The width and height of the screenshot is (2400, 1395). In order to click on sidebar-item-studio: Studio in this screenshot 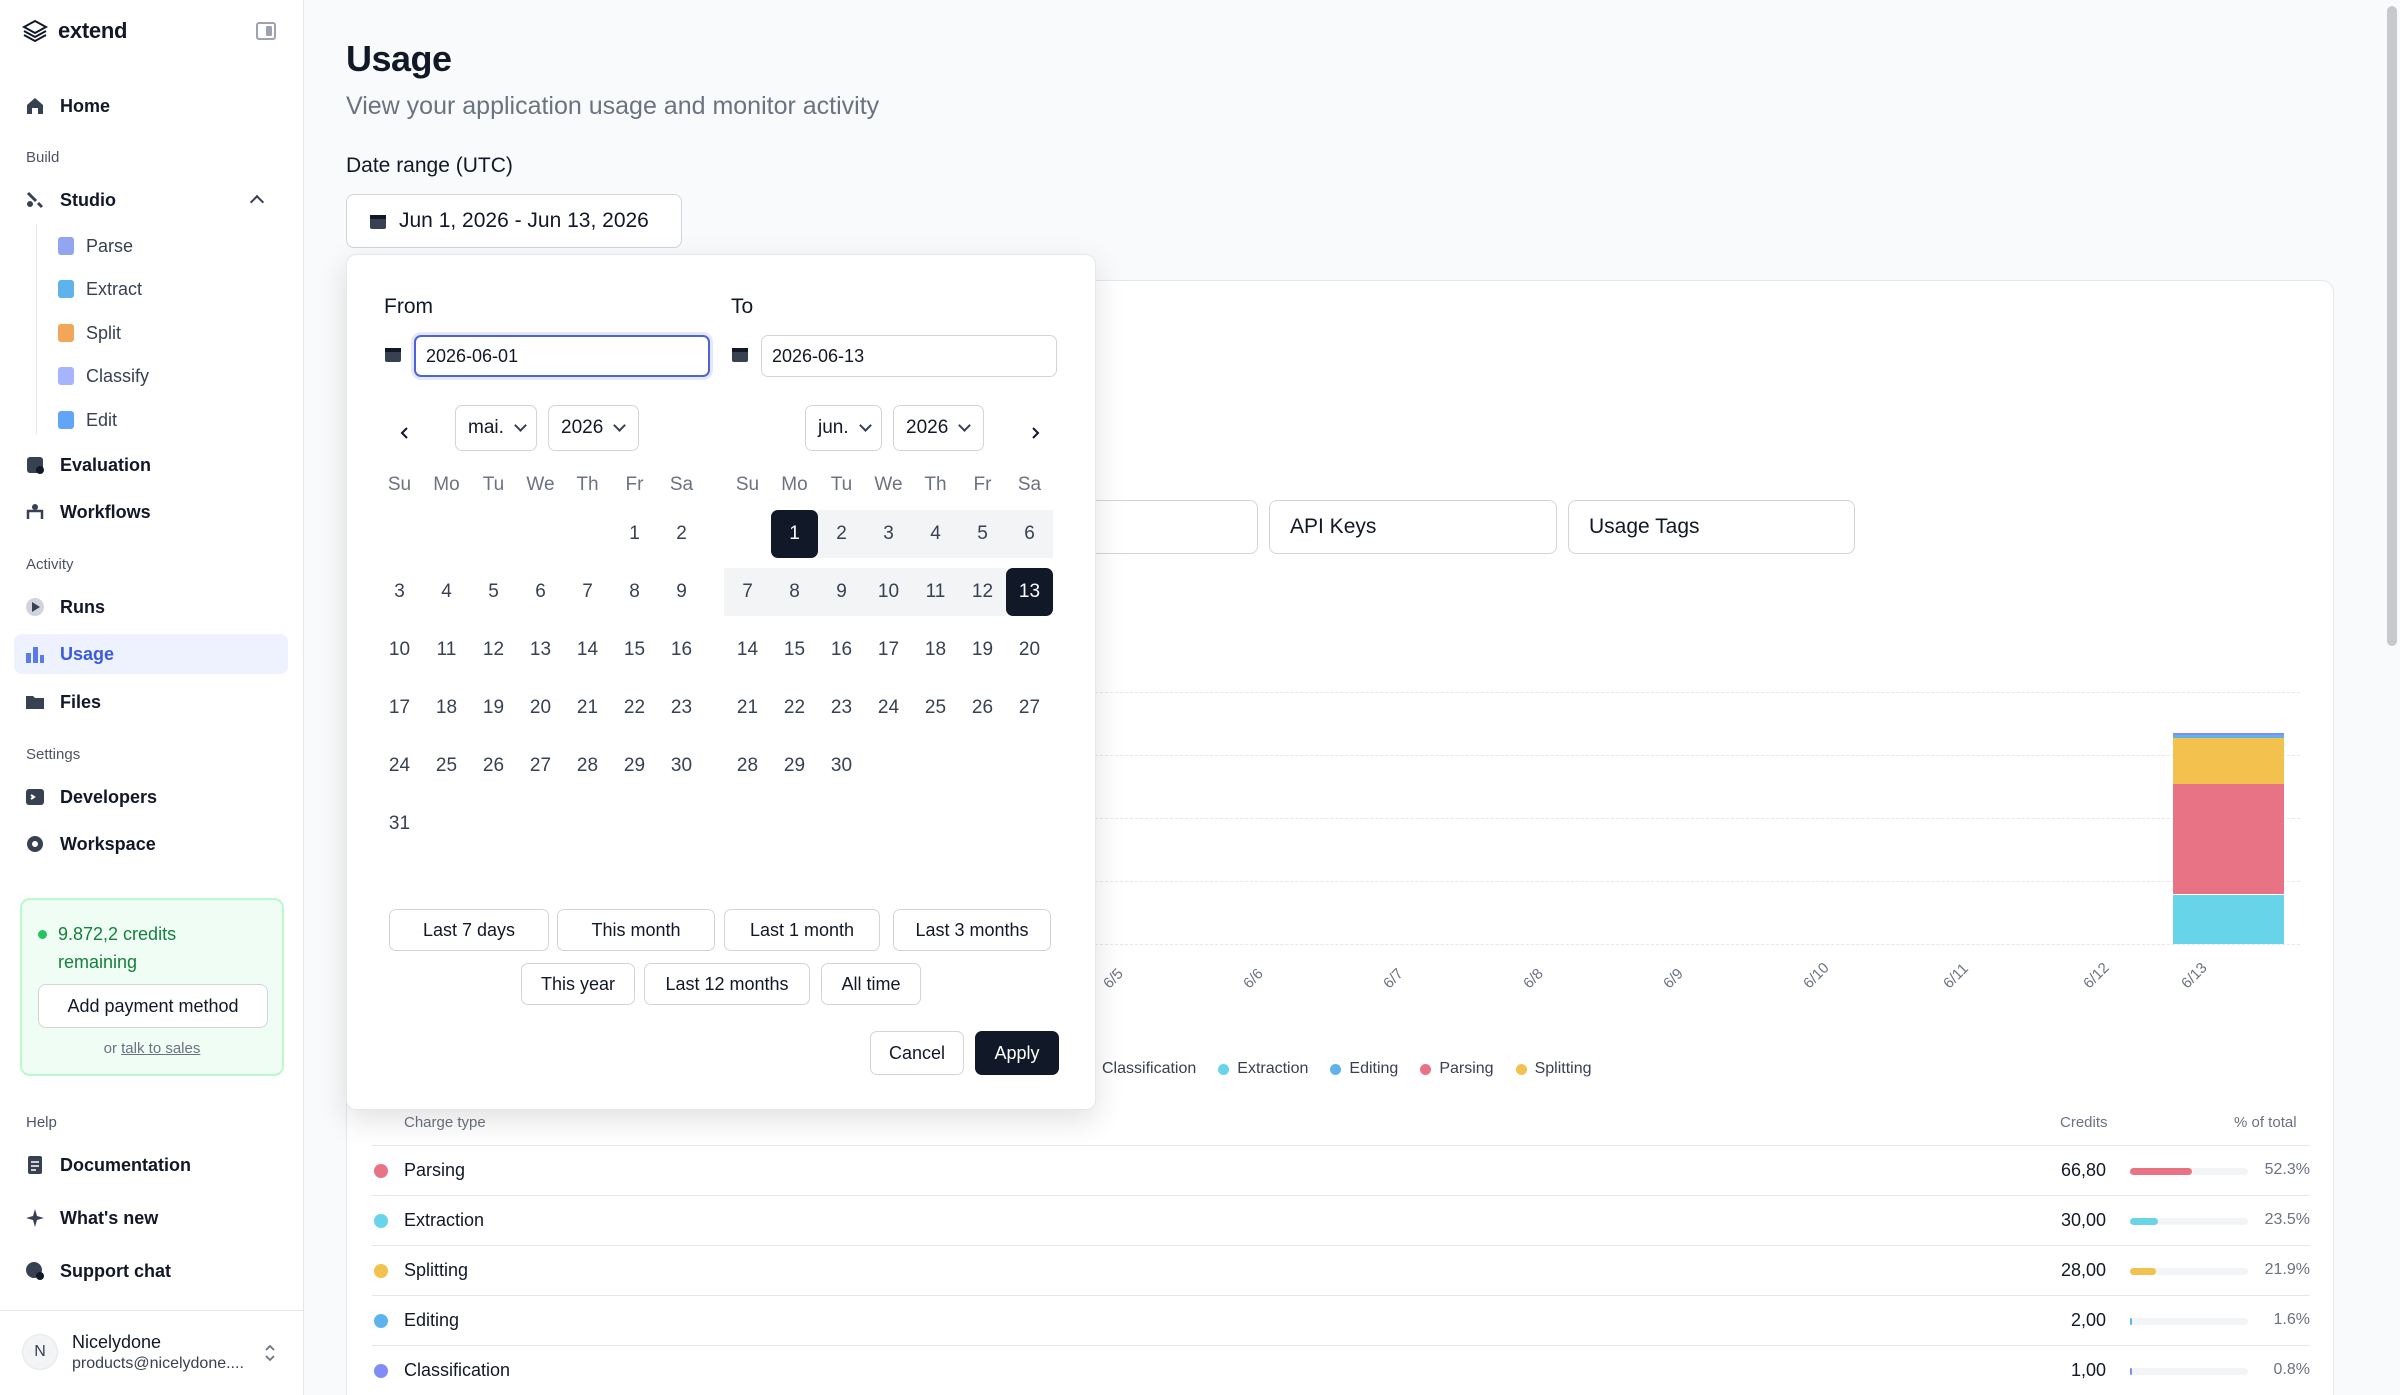, I will do `click(151, 200)`.